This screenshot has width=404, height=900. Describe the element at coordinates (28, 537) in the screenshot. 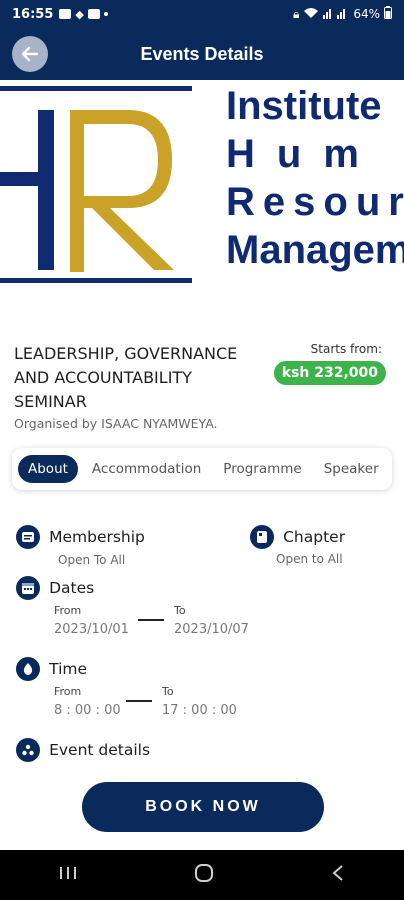

I see `membership-icon` at that location.